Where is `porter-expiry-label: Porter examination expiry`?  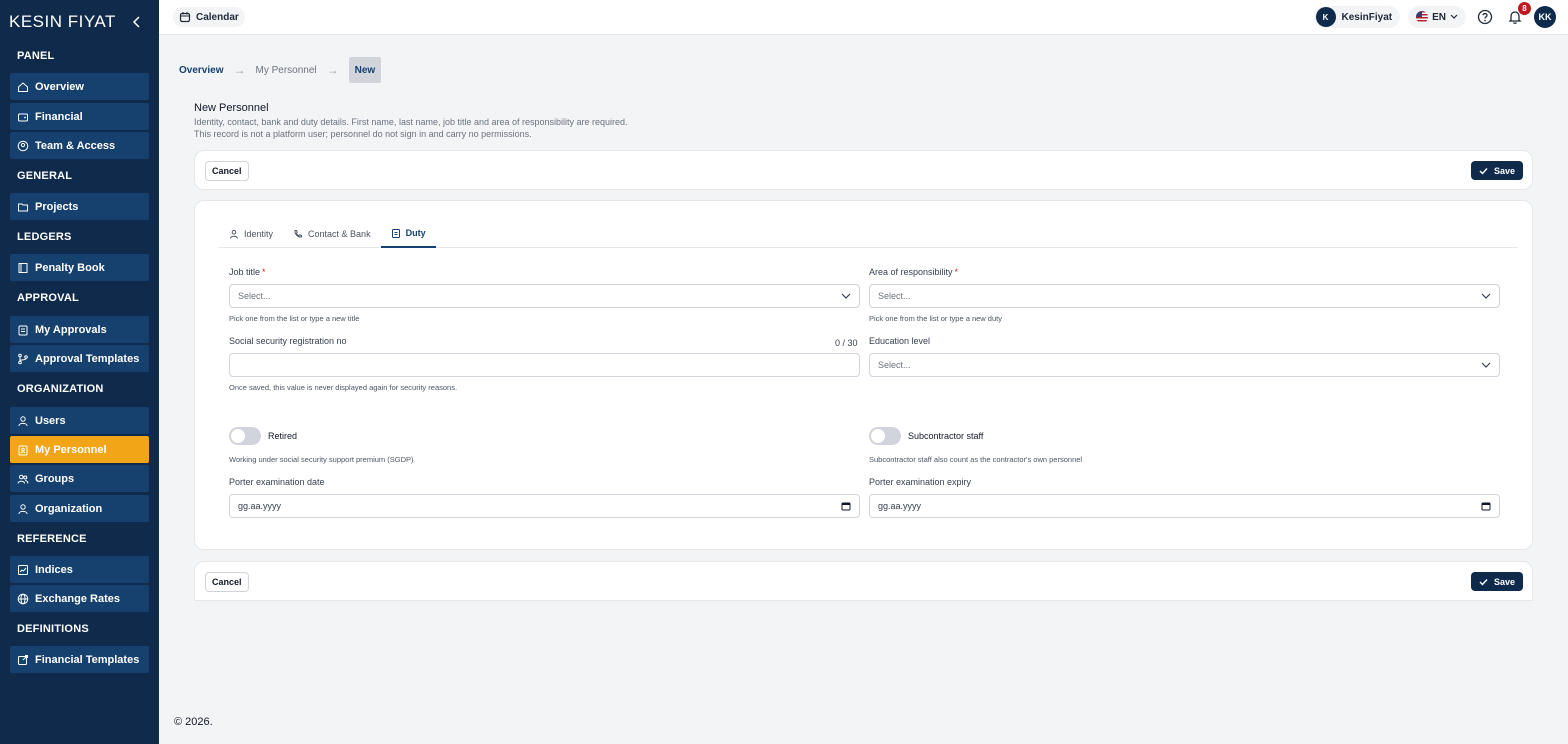
porter-expiry-label: Porter examination expiry is located at coordinates (920, 482).